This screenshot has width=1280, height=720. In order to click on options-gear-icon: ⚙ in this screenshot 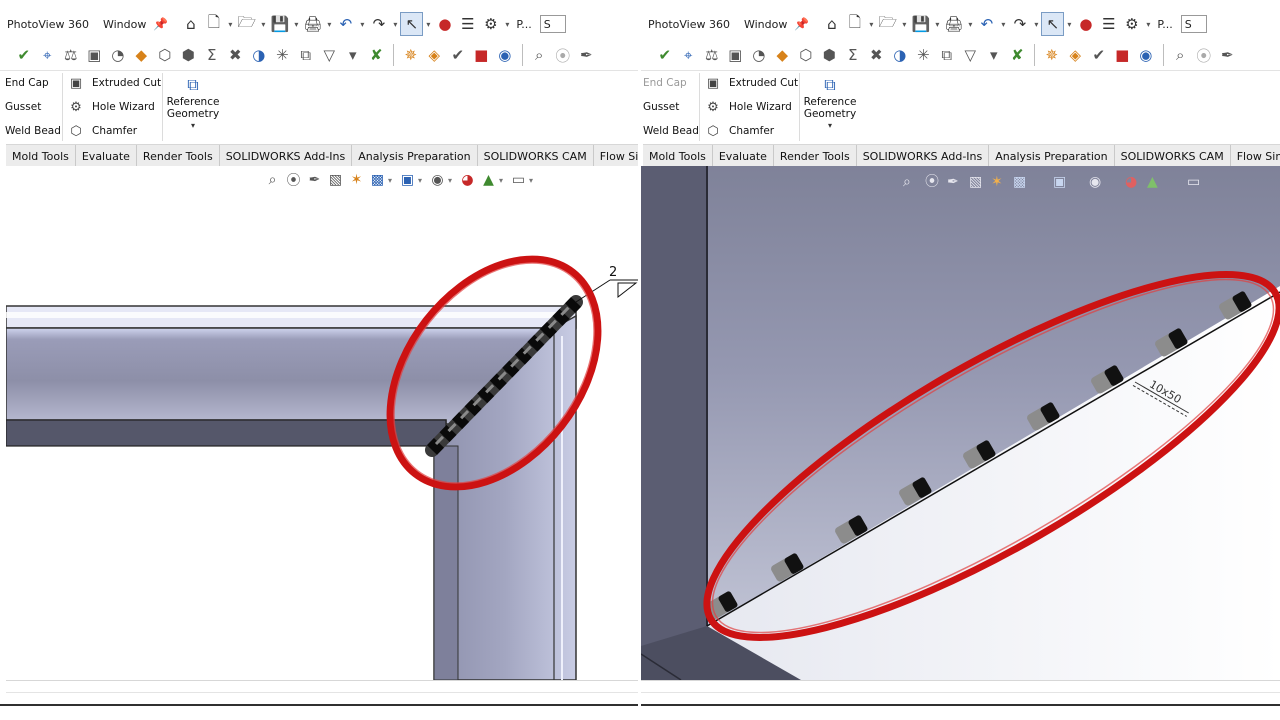, I will do `click(1131, 24)`.